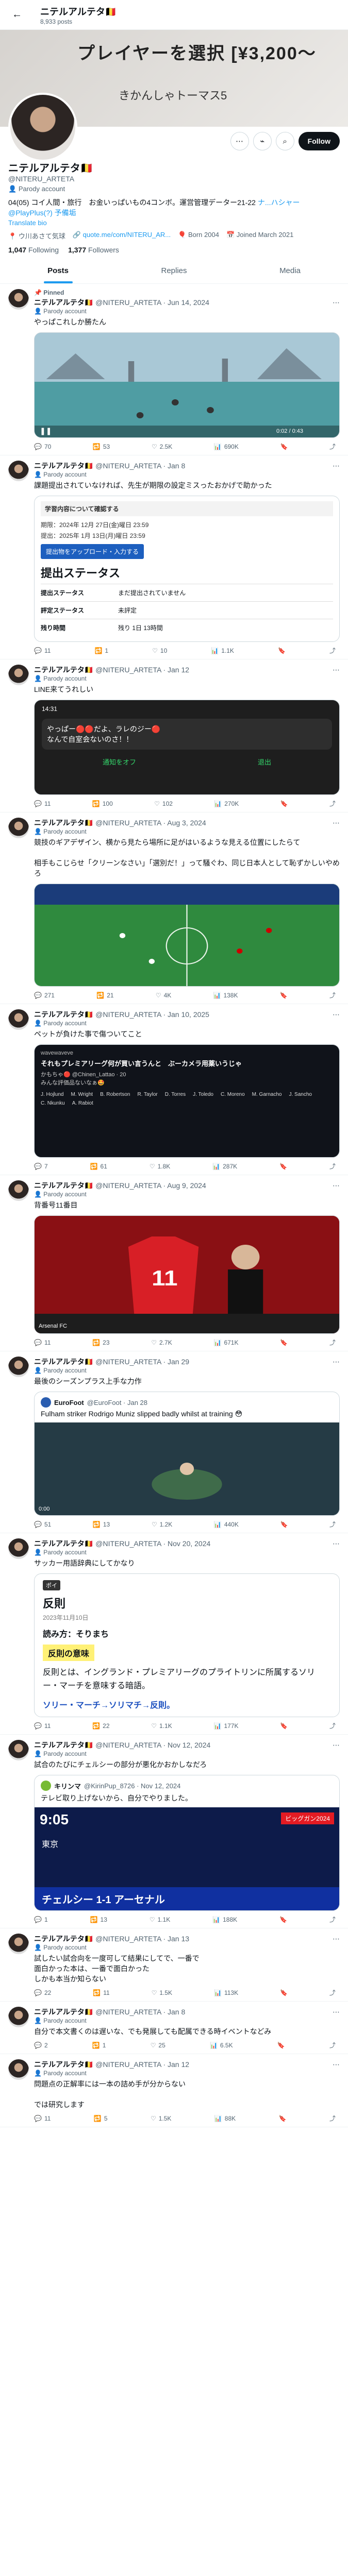 This screenshot has height=2576, width=348. I want to click on follow-button: Follow, so click(319, 141).